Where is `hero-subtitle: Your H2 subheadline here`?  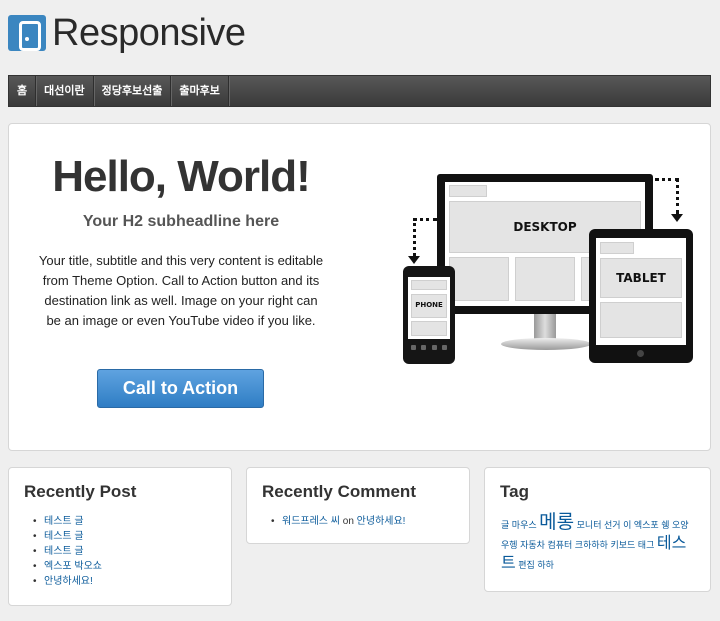
hero-subtitle: Your H2 subheadline here is located at coordinates (181, 221).